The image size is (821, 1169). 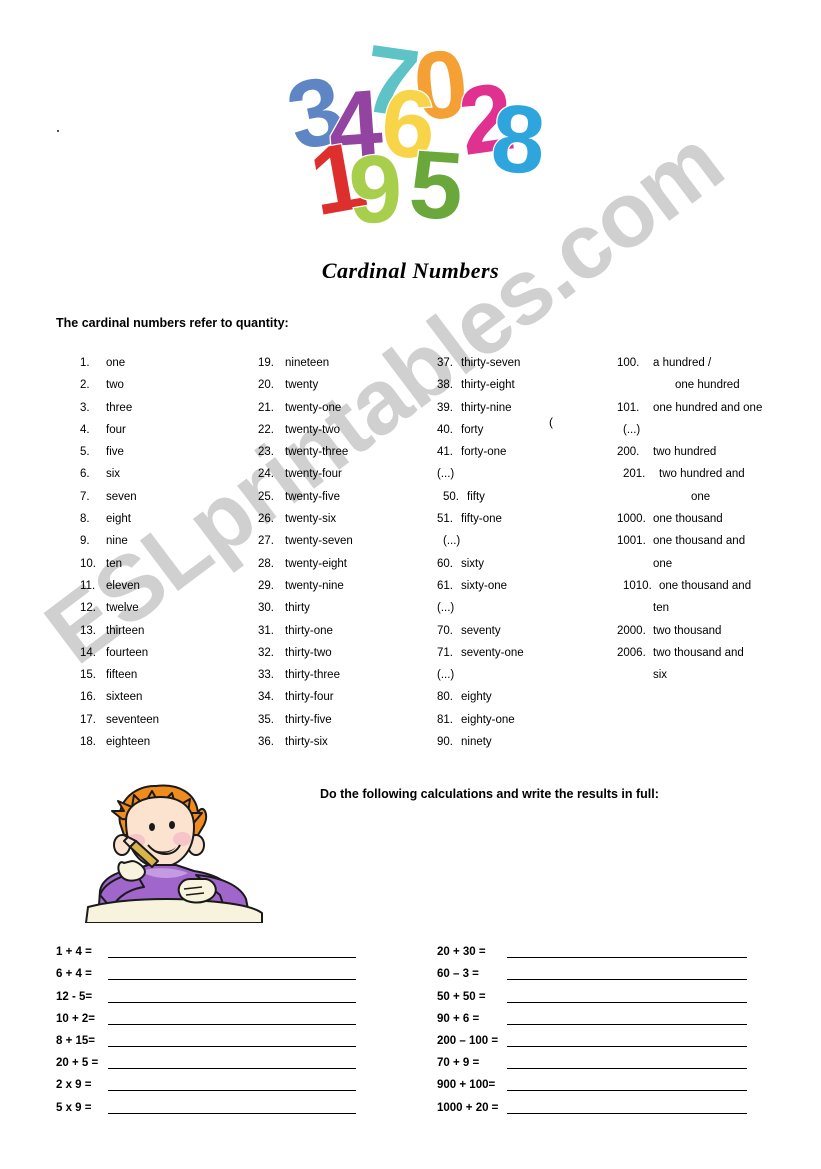 What do you see at coordinates (206, 1104) in the screenshot?
I see `exercise-row: 5 x 9 =` at bounding box center [206, 1104].